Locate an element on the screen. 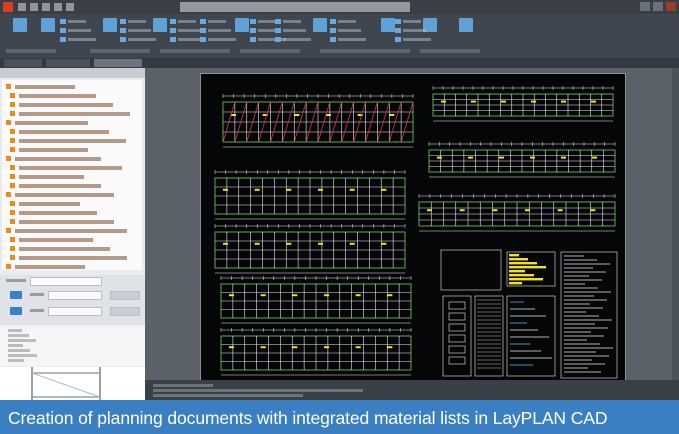  minimize-icon is located at coordinates (645, 6).